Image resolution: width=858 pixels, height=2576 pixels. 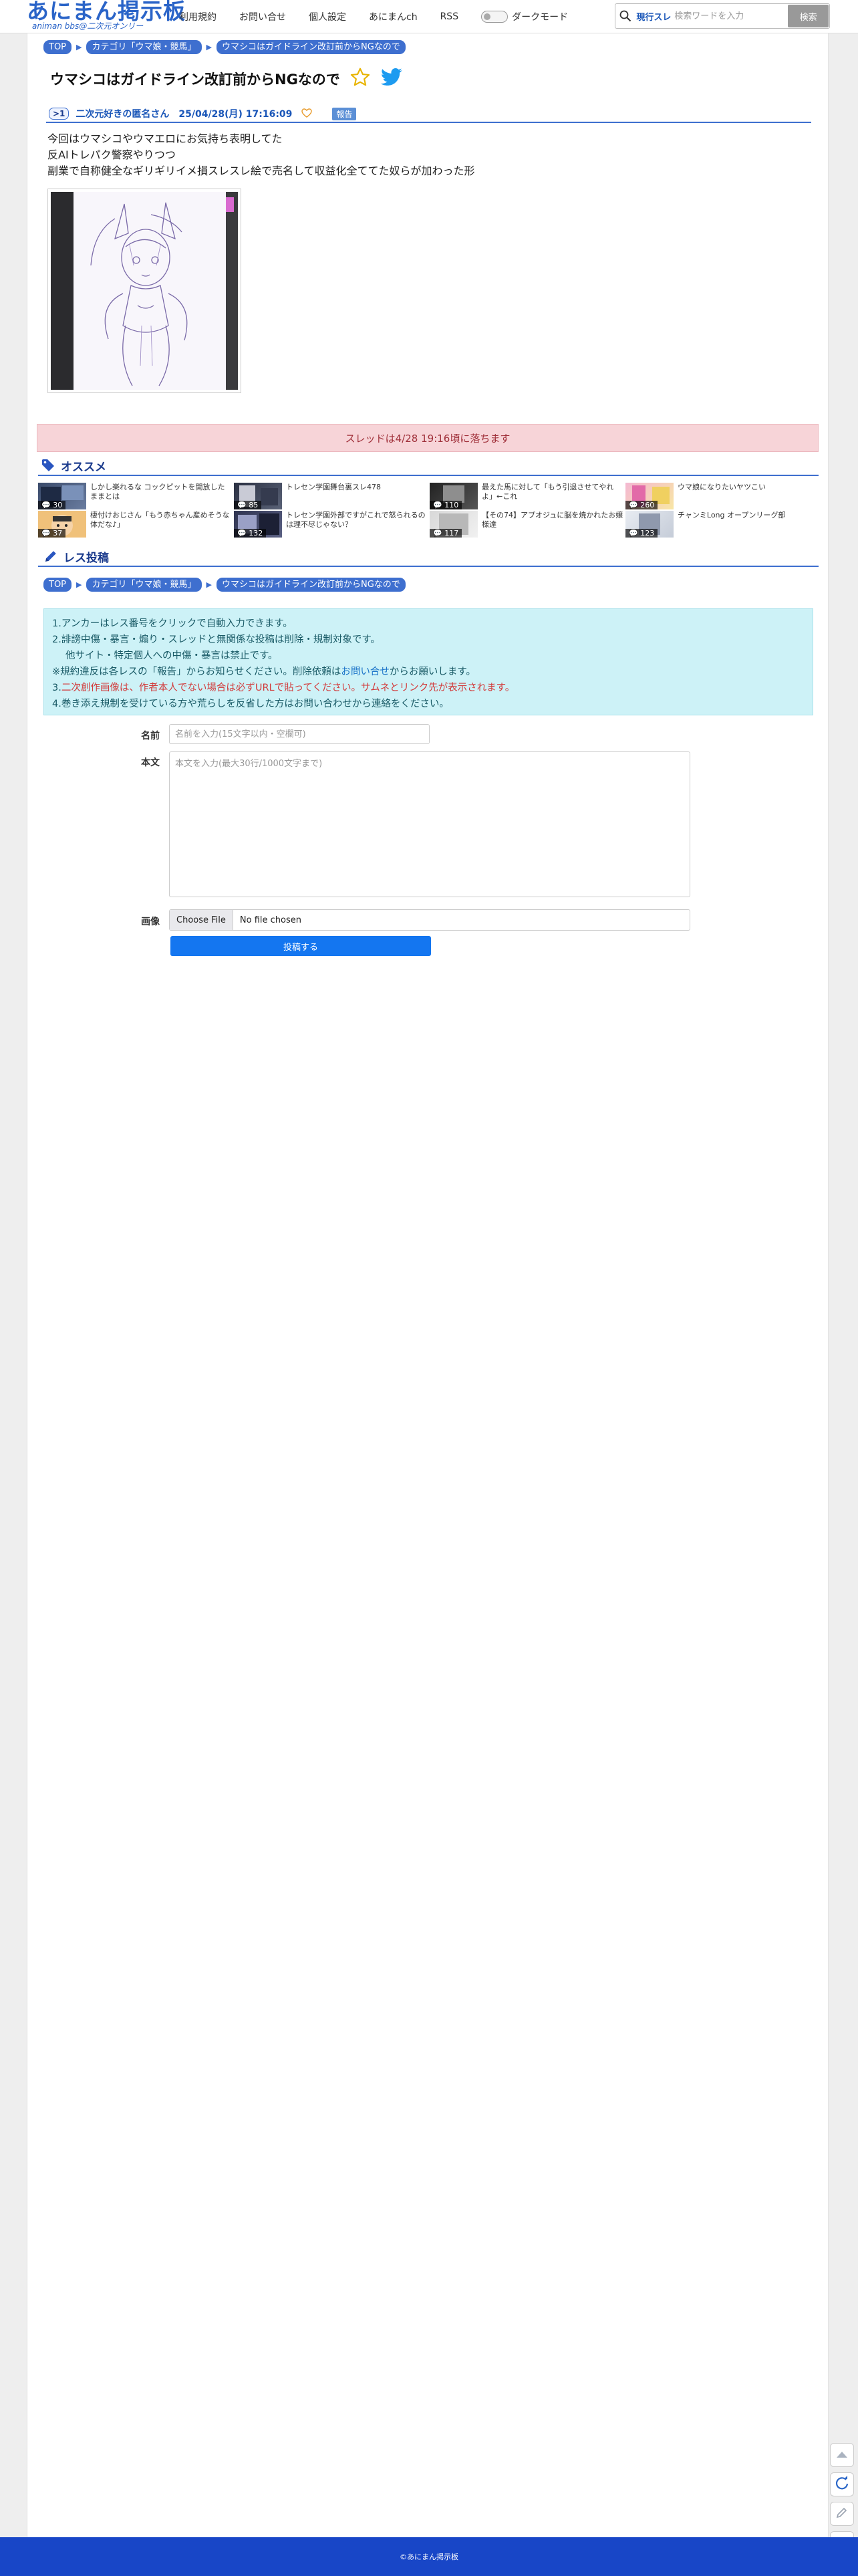 What do you see at coordinates (56, 688) in the screenshot?
I see `rule-text: 3.` at bounding box center [56, 688].